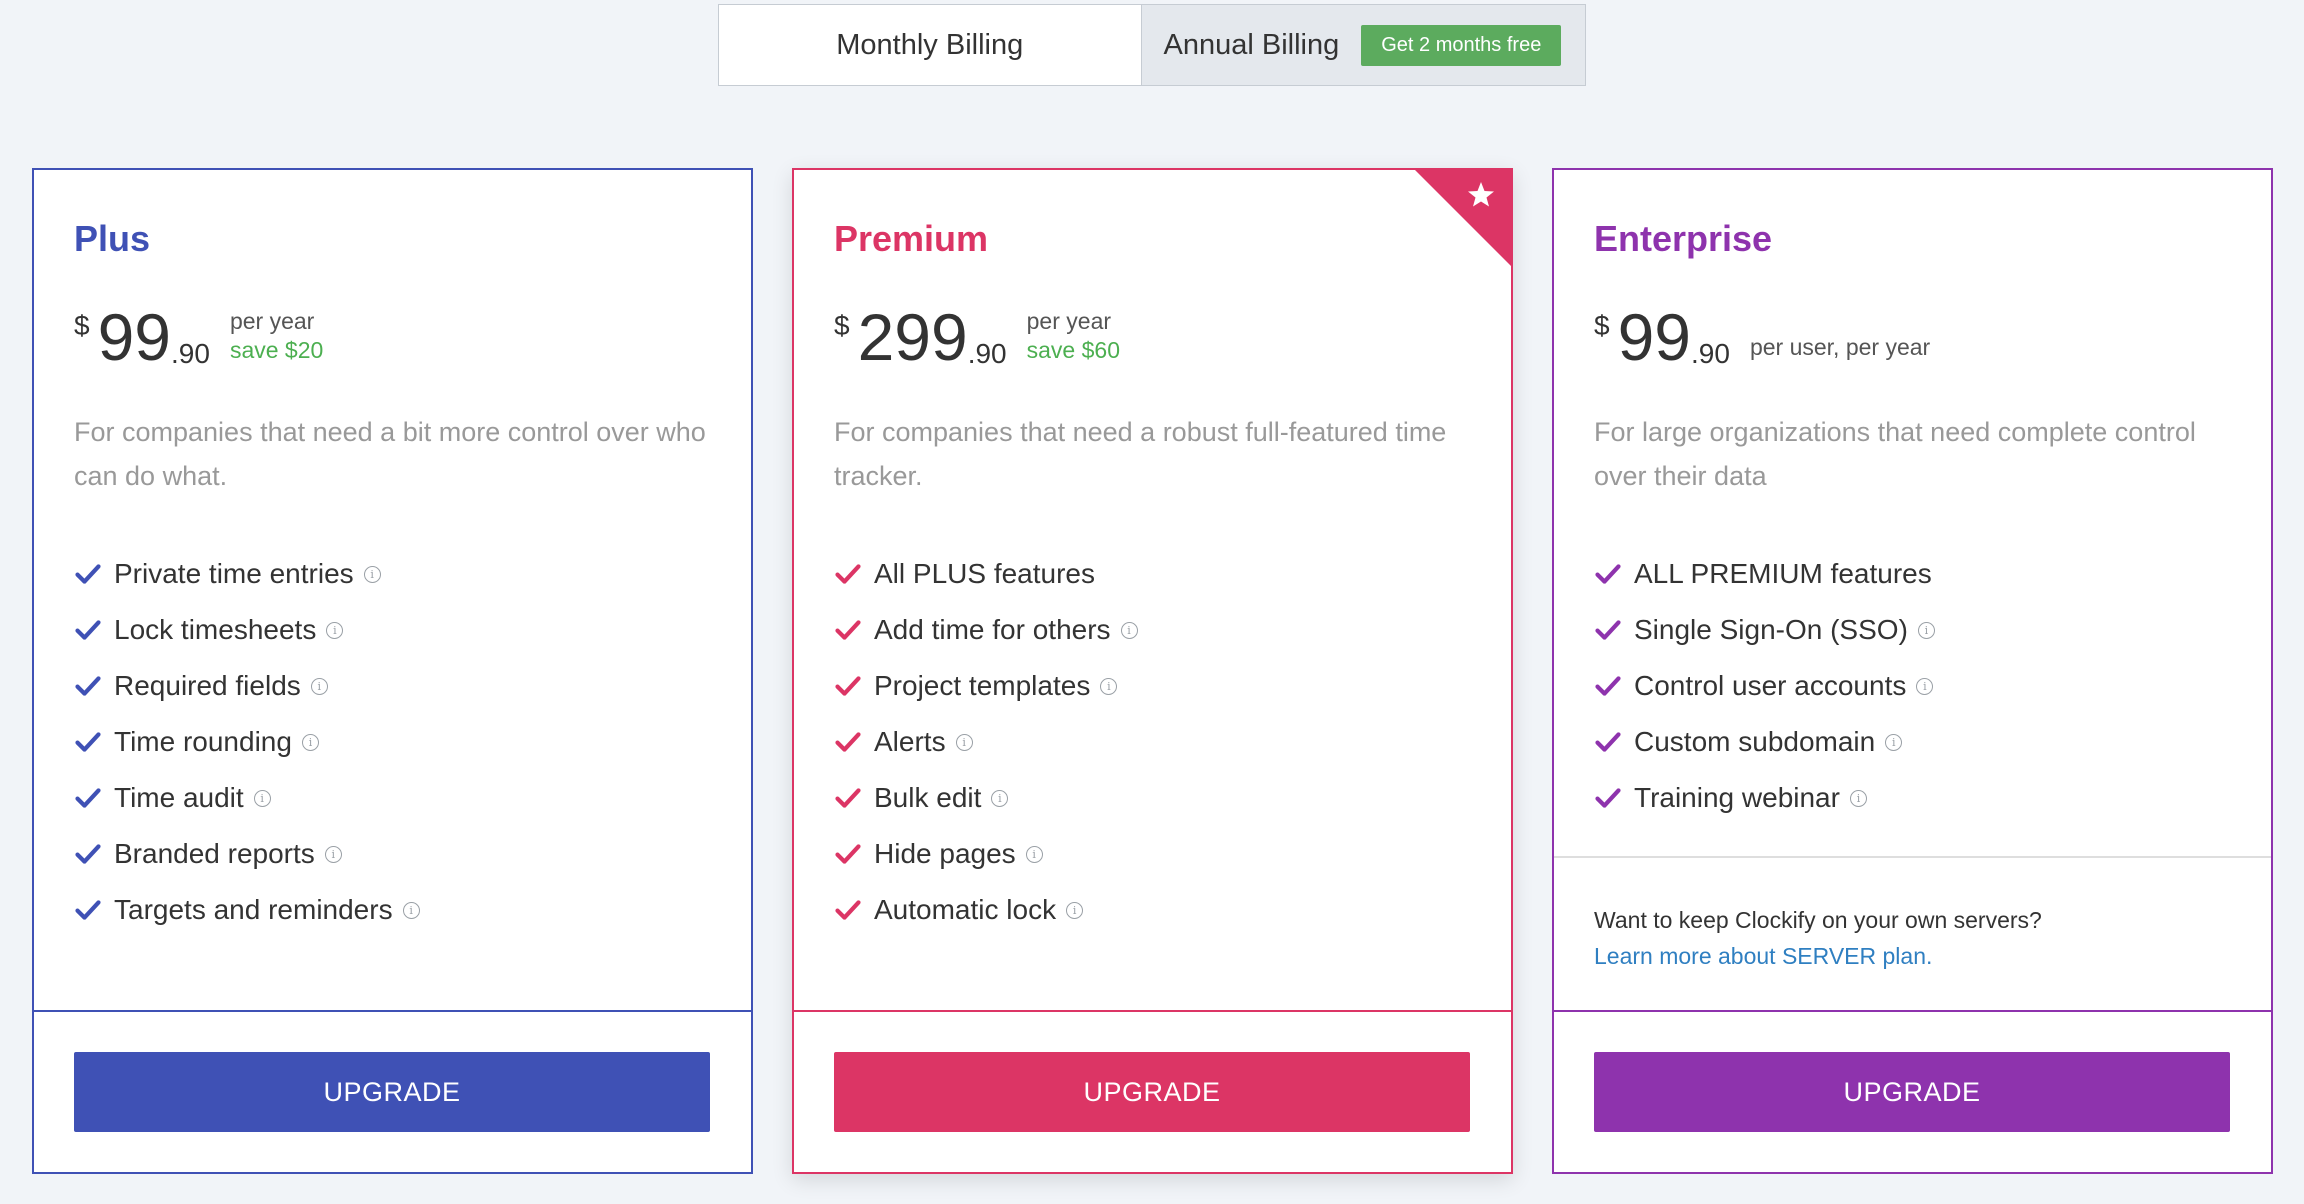 The image size is (2304, 1204). Describe the element at coordinates (1073, 336) in the screenshot. I see `price-period-block: per year save $60` at that location.